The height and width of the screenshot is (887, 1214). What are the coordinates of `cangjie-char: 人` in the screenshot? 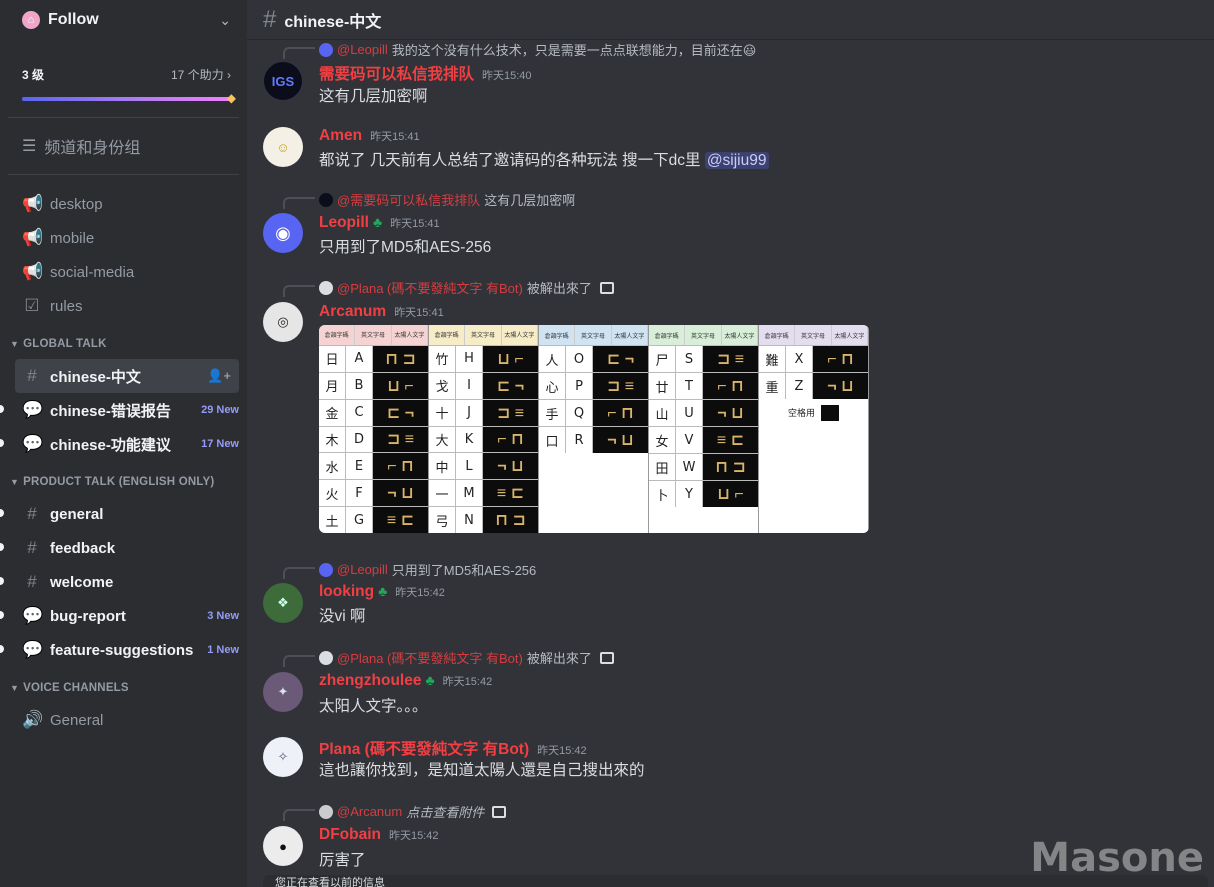 It's located at (552, 359).